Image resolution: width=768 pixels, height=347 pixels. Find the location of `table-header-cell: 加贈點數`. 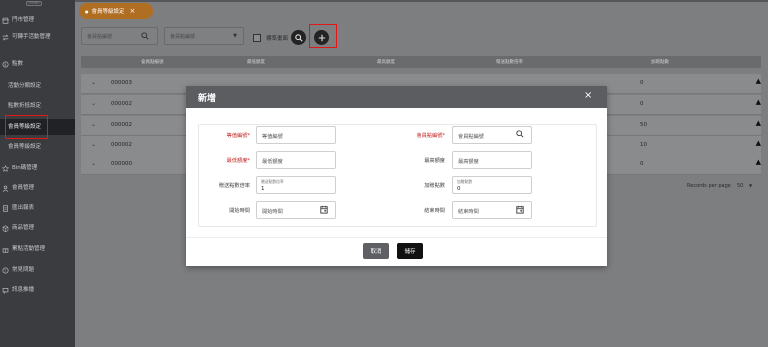

table-header-cell: 加贈點數 is located at coordinates (660, 62).